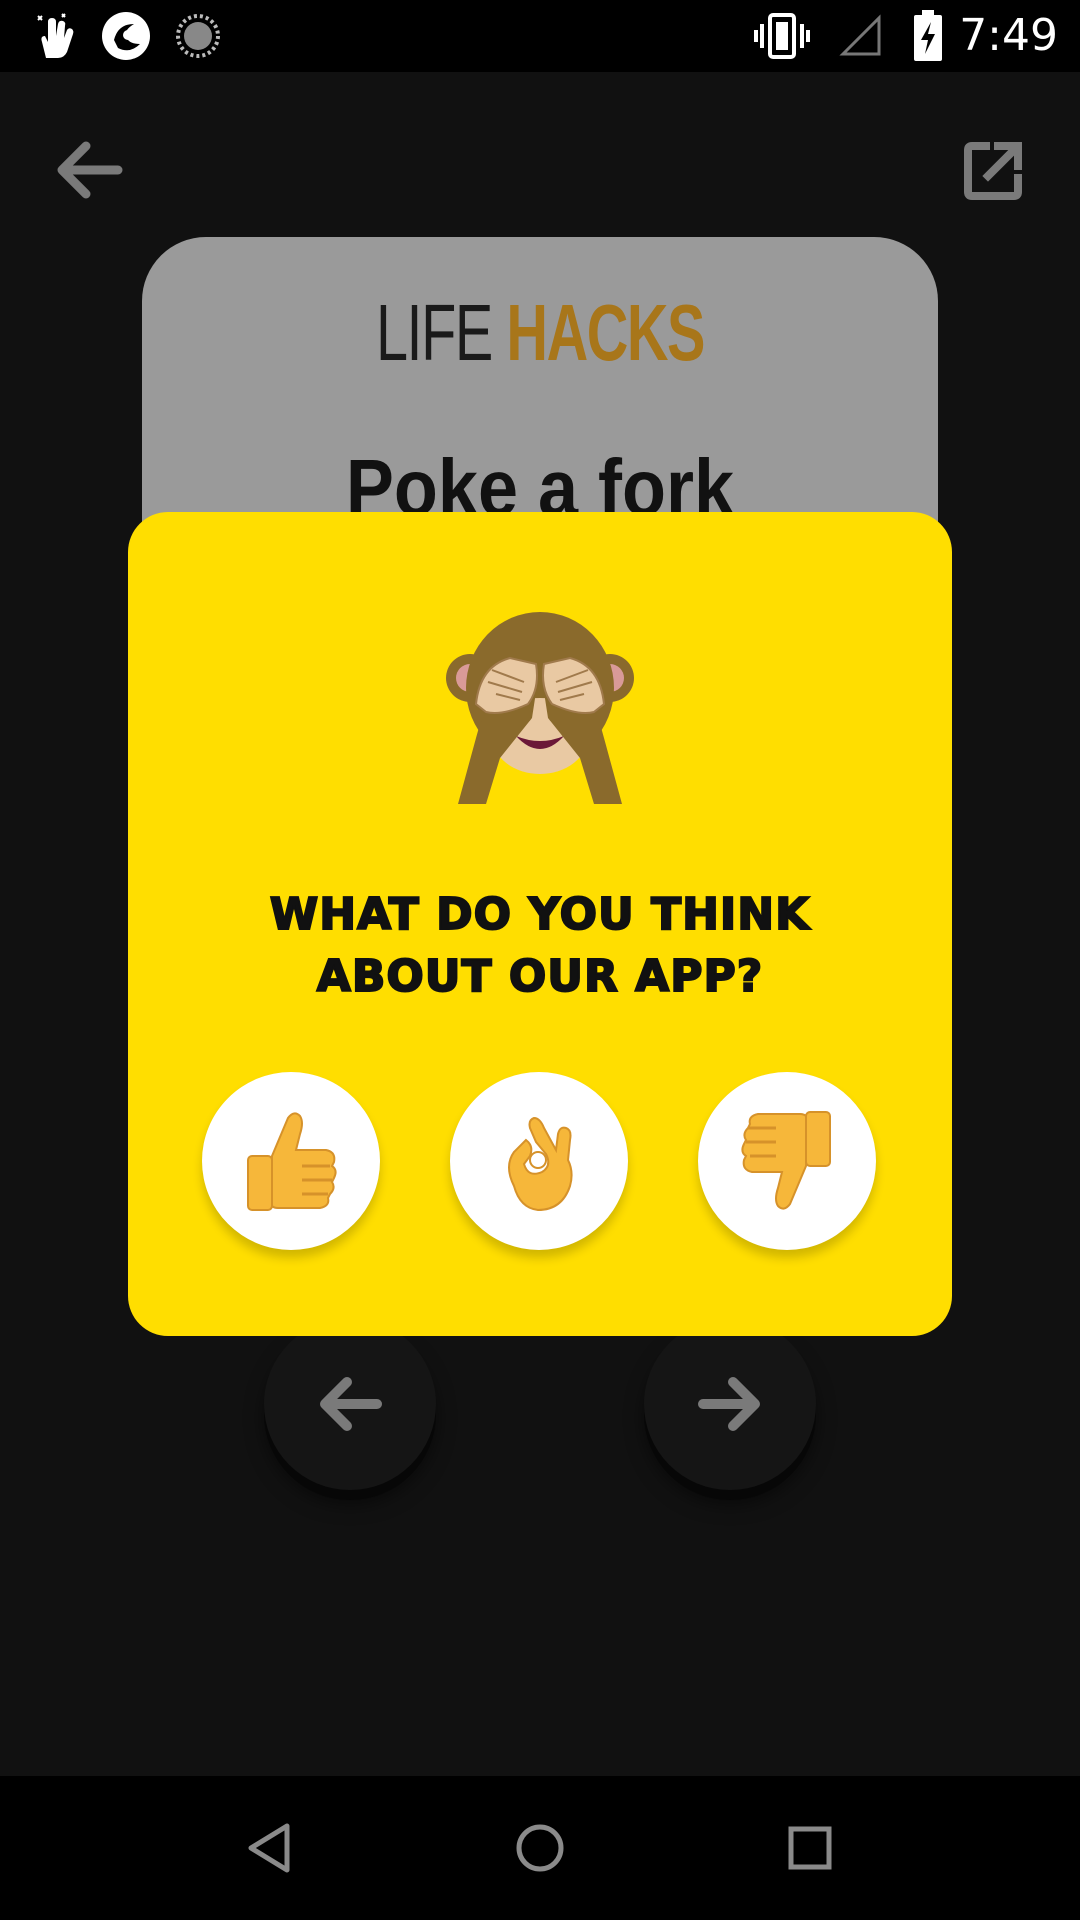  What do you see at coordinates (540, 976) in the screenshot?
I see `question-line-2: ABOUT OUR APP?` at bounding box center [540, 976].